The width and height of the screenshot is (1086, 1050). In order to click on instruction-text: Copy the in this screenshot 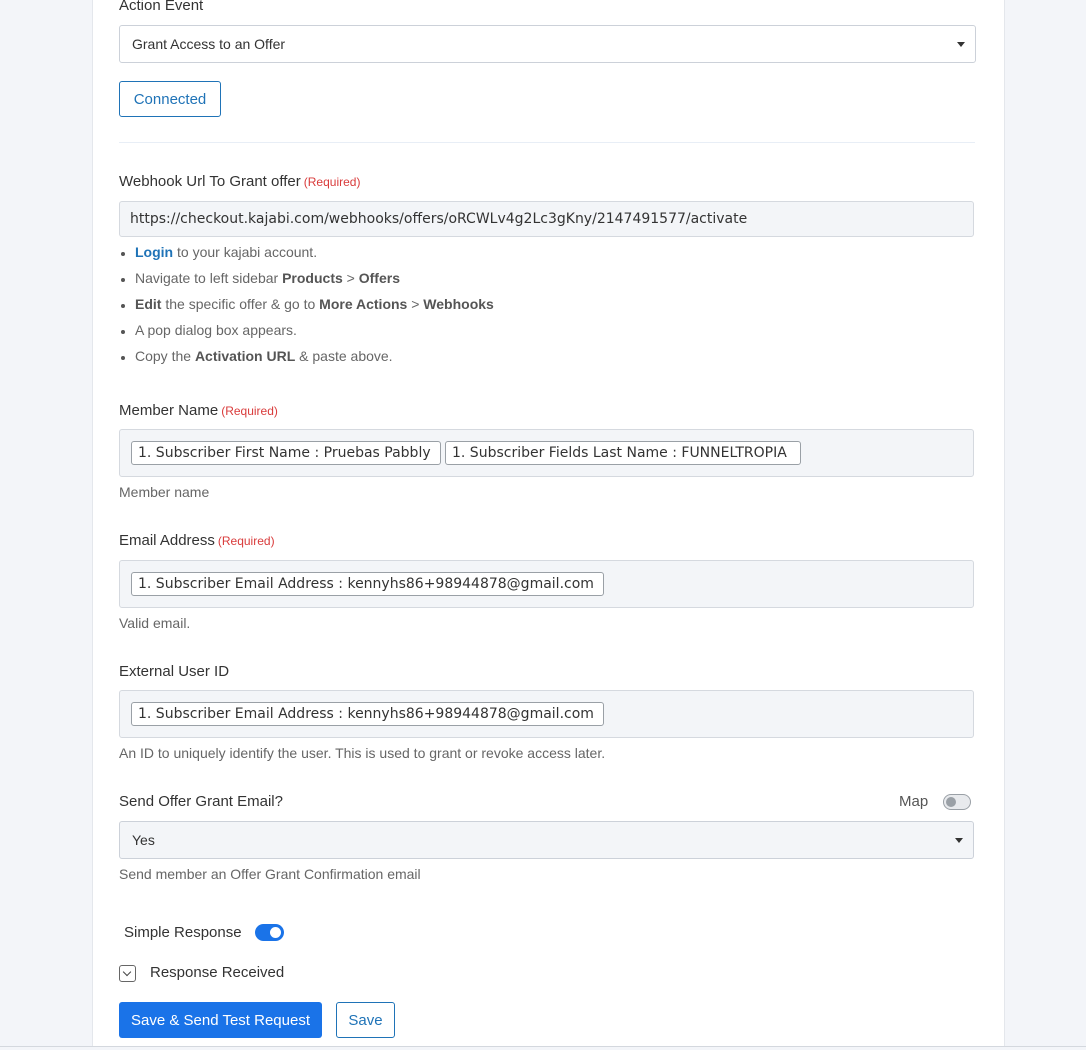, I will do `click(165, 356)`.